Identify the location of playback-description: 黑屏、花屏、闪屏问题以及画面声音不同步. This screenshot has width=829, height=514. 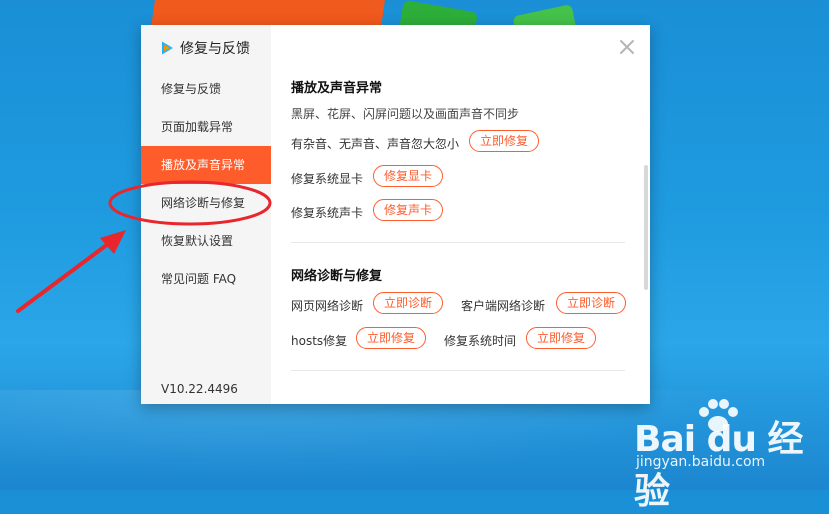
(405, 114).